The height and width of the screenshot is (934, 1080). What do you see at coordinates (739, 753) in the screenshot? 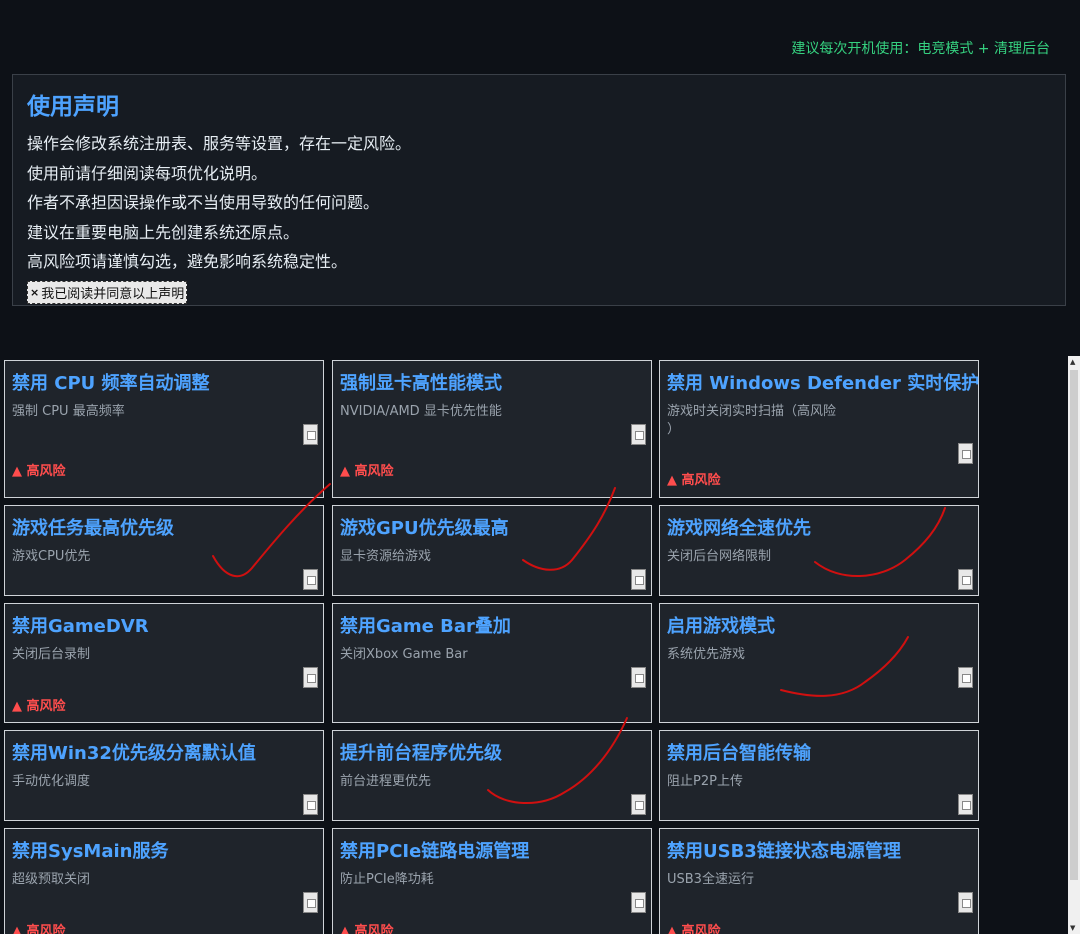
I see `card-title: 禁用后台智能传输` at bounding box center [739, 753].